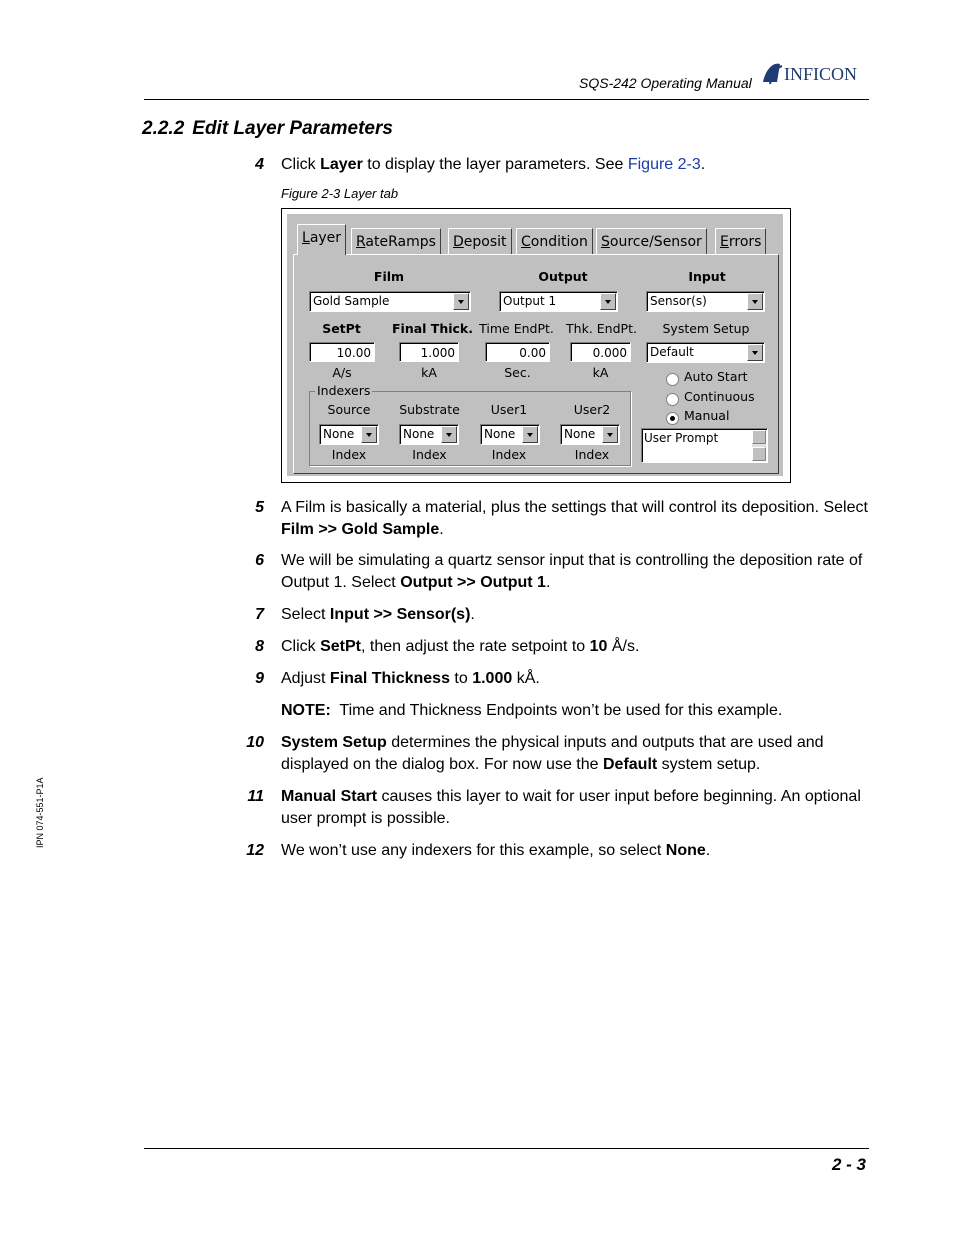 The image size is (954, 1235). Describe the element at coordinates (506, 99) in the screenshot. I see `header-rule` at that location.